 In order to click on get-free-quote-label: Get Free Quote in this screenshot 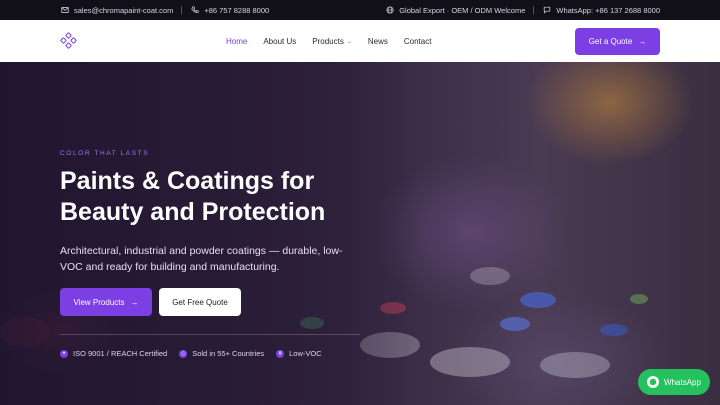, I will do `click(200, 302)`.